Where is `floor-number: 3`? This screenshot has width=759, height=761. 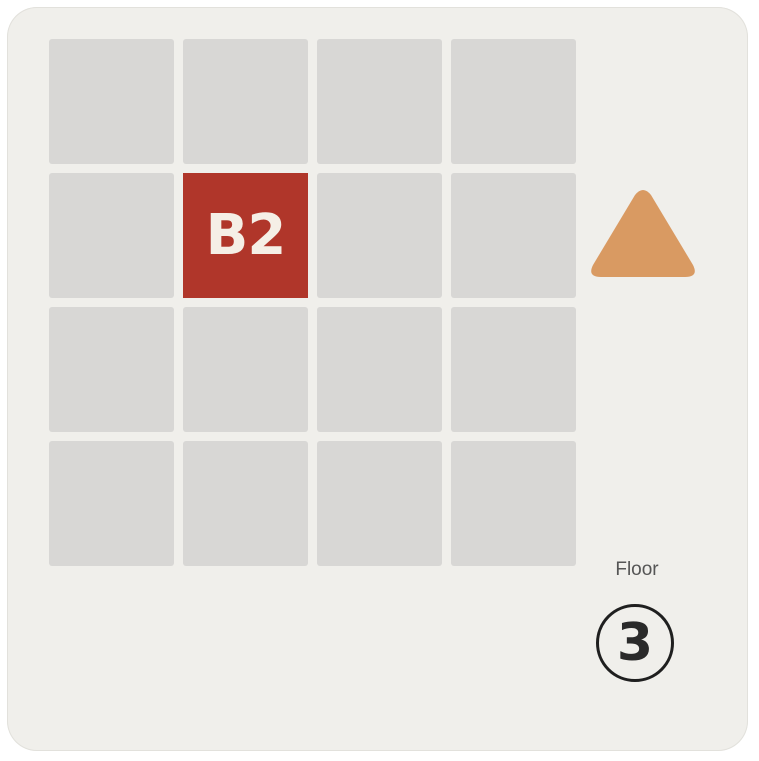
floor-number: 3 is located at coordinates (635, 643).